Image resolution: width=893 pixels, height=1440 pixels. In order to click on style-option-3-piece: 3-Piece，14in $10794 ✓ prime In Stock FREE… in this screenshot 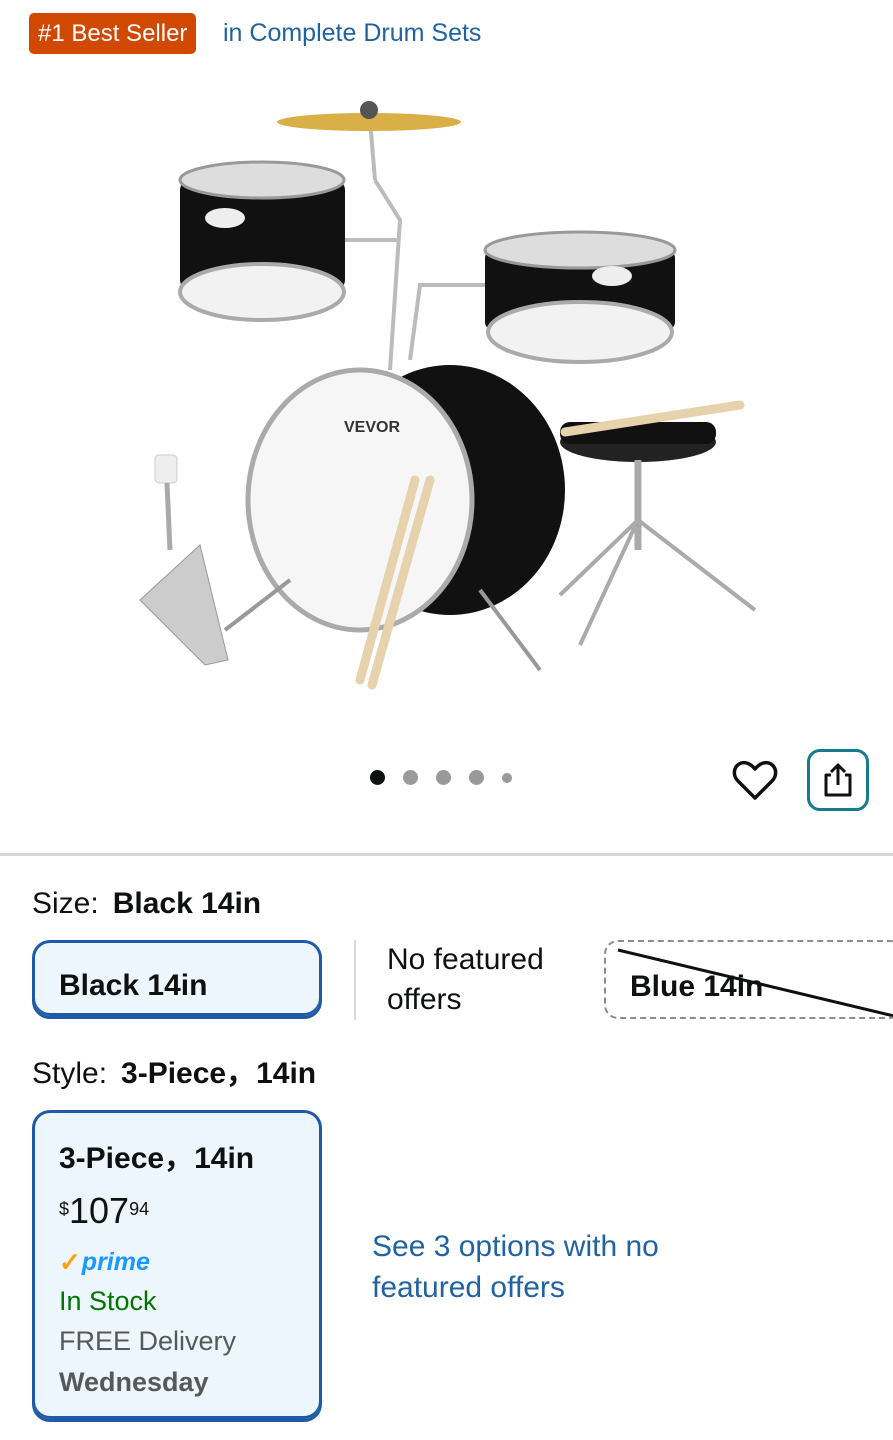, I will do `click(177, 1266)`.